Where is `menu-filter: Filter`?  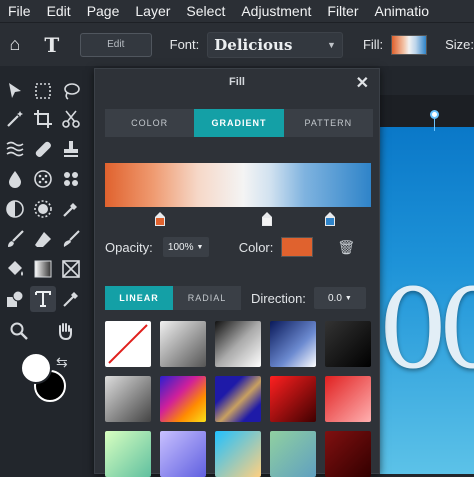 menu-filter: Filter is located at coordinates (342, 11).